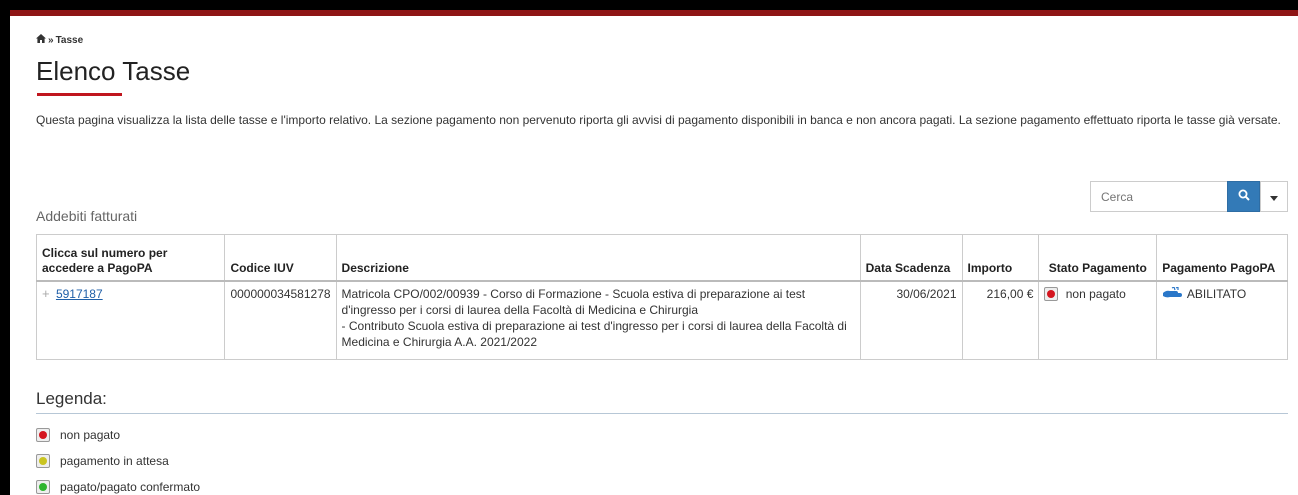 The height and width of the screenshot is (495, 1298). Describe the element at coordinates (911, 320) in the screenshot. I see `cell-scadenza: 30/06/2021` at that location.